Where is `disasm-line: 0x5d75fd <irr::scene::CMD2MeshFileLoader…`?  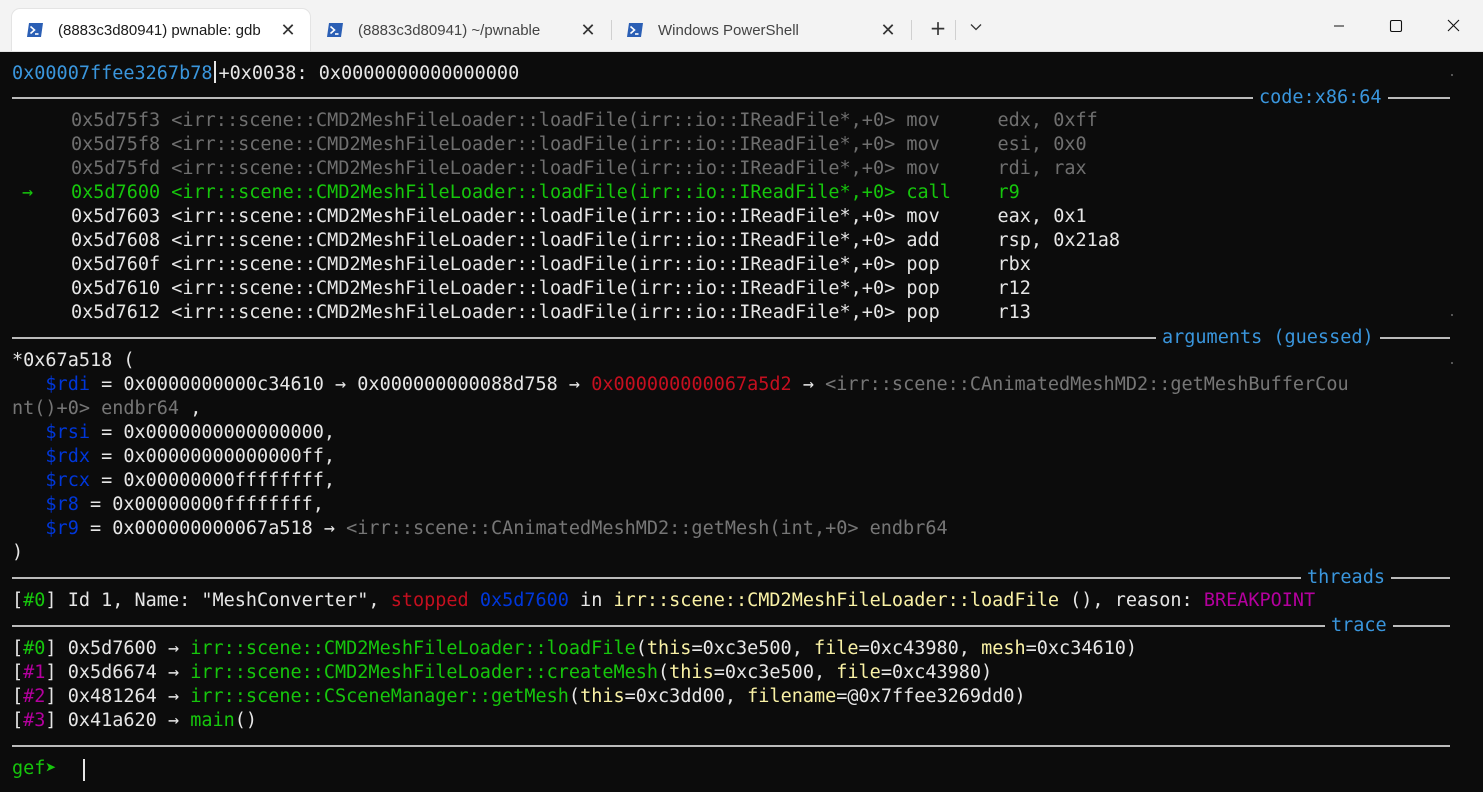 disasm-line: 0x5d75fd <irr::scene::CMD2MeshFileLoader… is located at coordinates (549, 169).